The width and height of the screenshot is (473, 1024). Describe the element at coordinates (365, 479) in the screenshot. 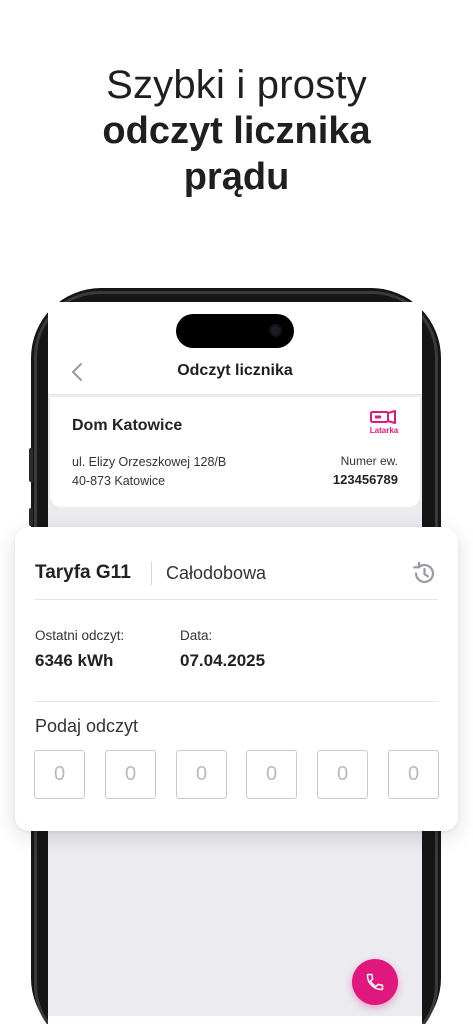

I see `meter-number-value: 123456789` at that location.